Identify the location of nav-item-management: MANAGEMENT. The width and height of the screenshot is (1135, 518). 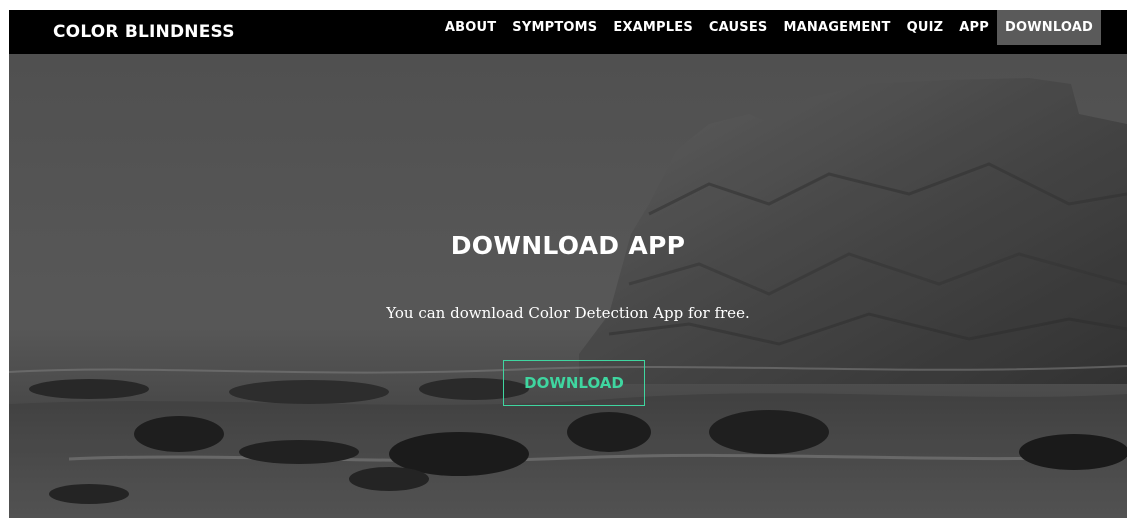
(837, 27).